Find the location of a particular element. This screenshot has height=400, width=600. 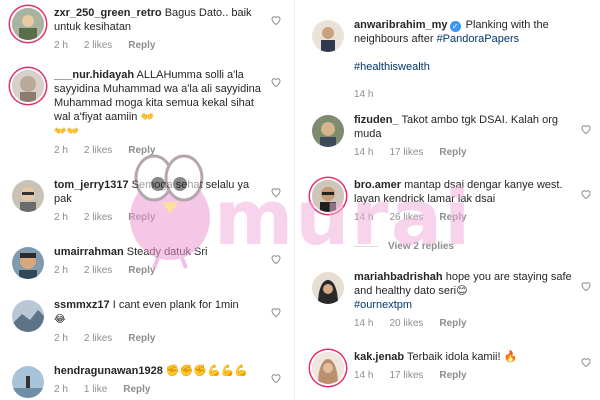

comment-username: bro.amer is located at coordinates (377, 185).